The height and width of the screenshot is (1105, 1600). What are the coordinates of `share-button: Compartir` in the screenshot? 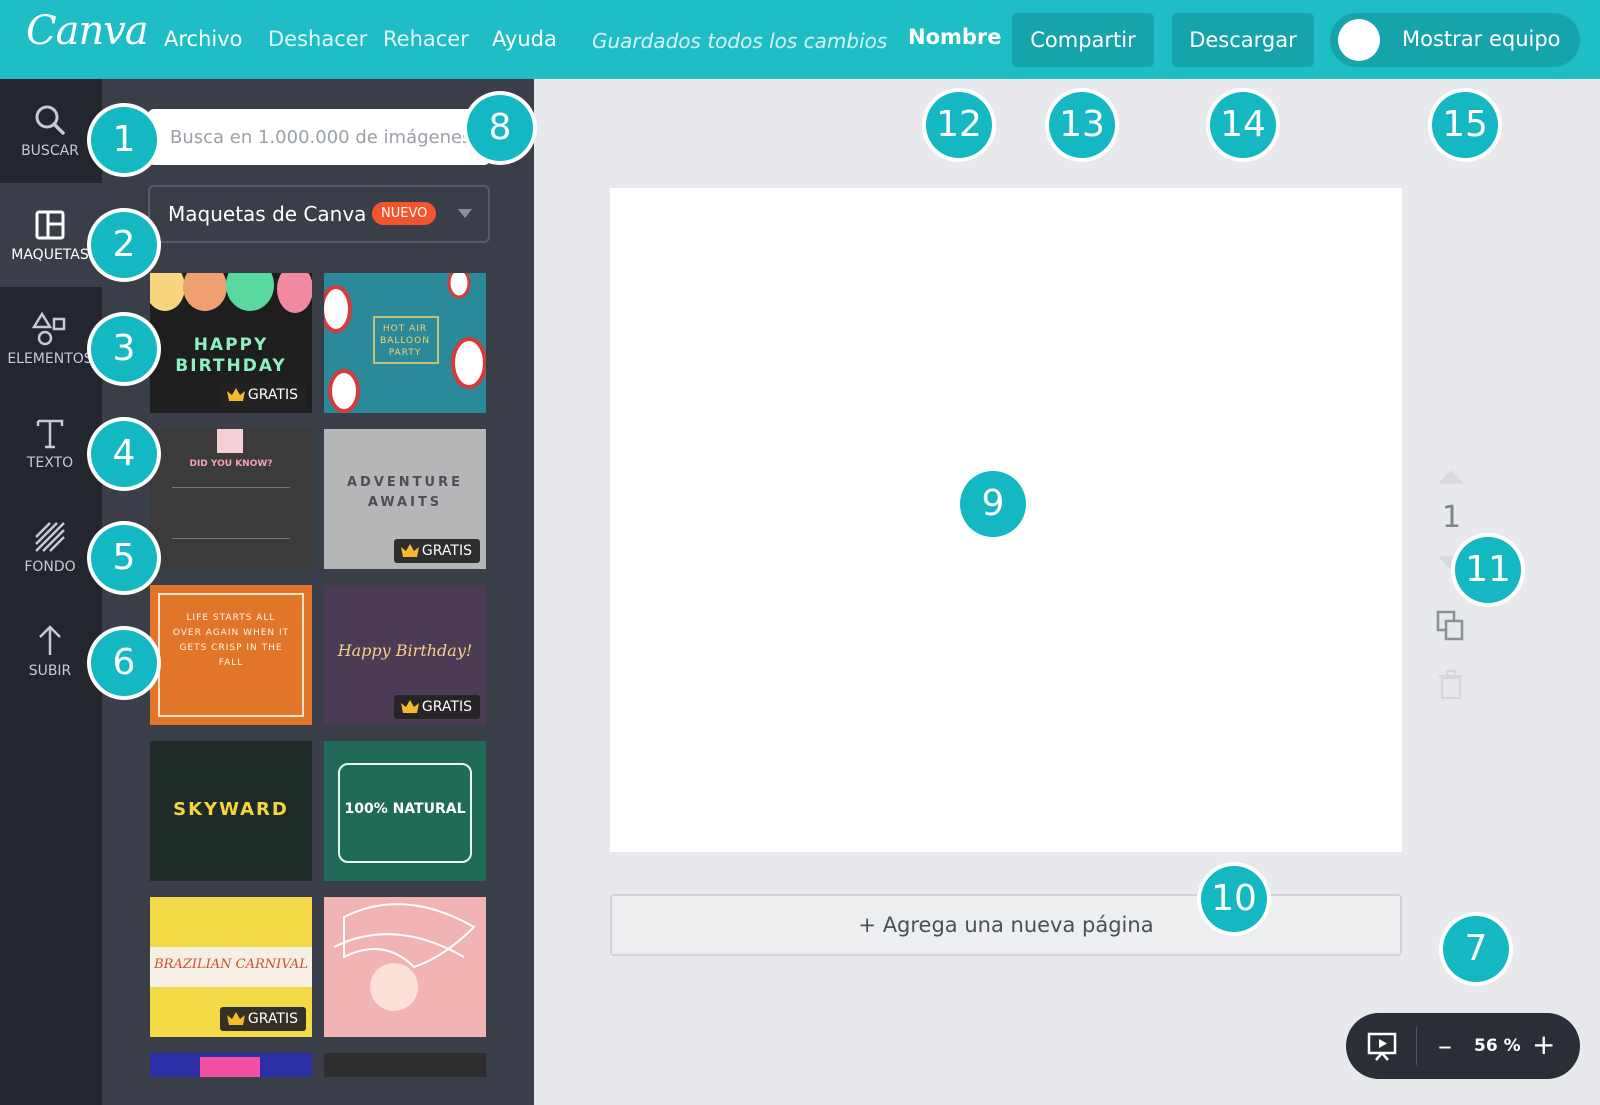 It's located at (1083, 40).